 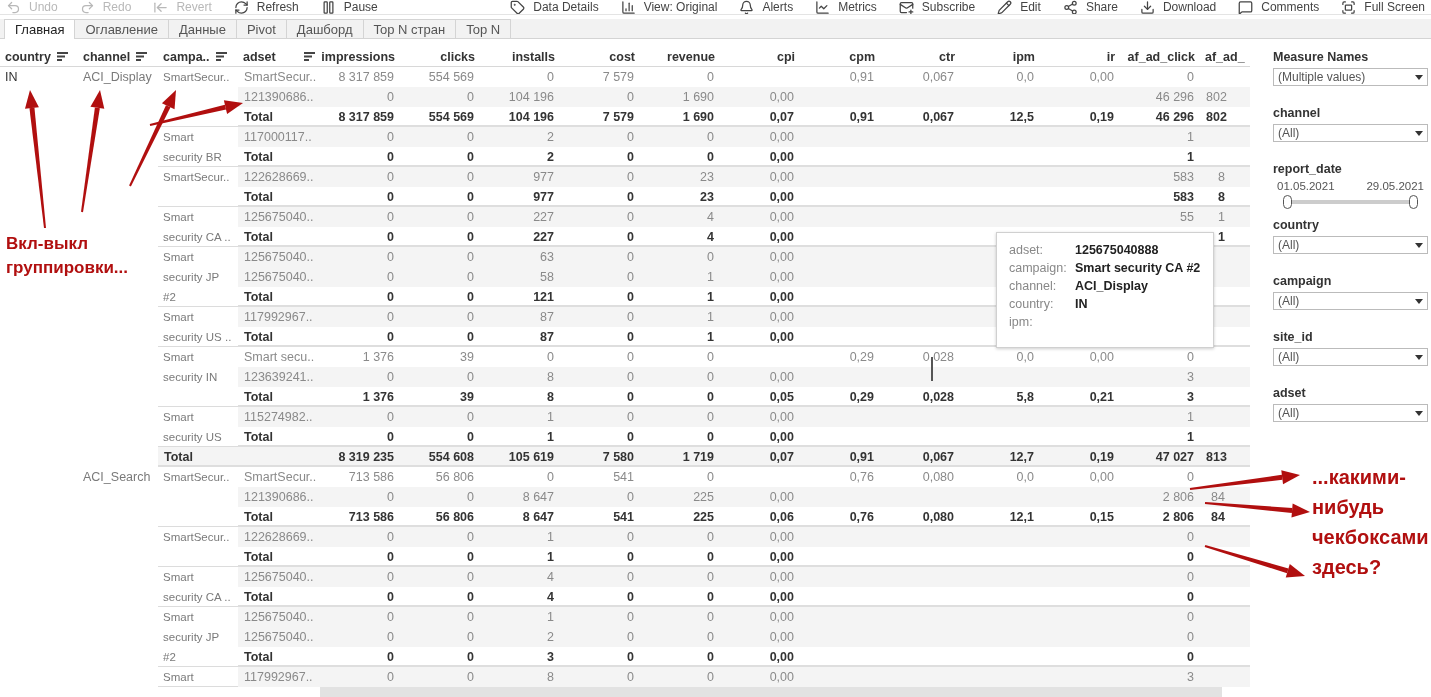 I want to click on table-cell-text: 125675040.., so click(x=279, y=637).